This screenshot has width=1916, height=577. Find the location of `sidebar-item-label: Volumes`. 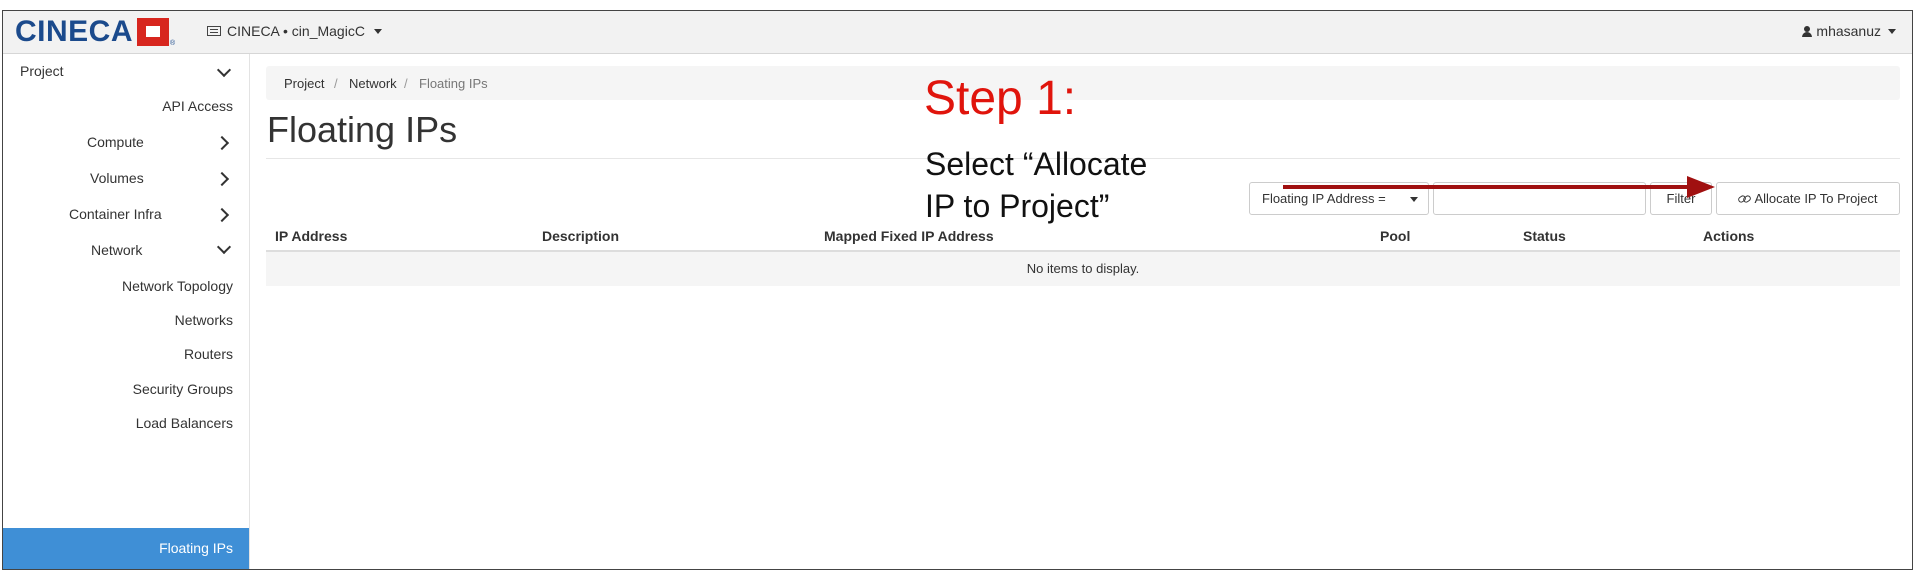

sidebar-item-label: Volumes is located at coordinates (117, 178).